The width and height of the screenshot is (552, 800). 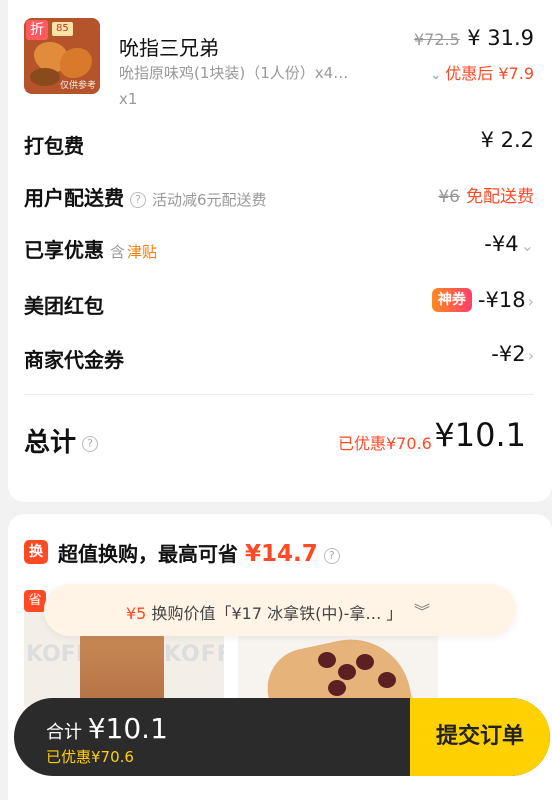 I want to click on delivery-fee-note: 活动减6元配送费, so click(x=209, y=200).